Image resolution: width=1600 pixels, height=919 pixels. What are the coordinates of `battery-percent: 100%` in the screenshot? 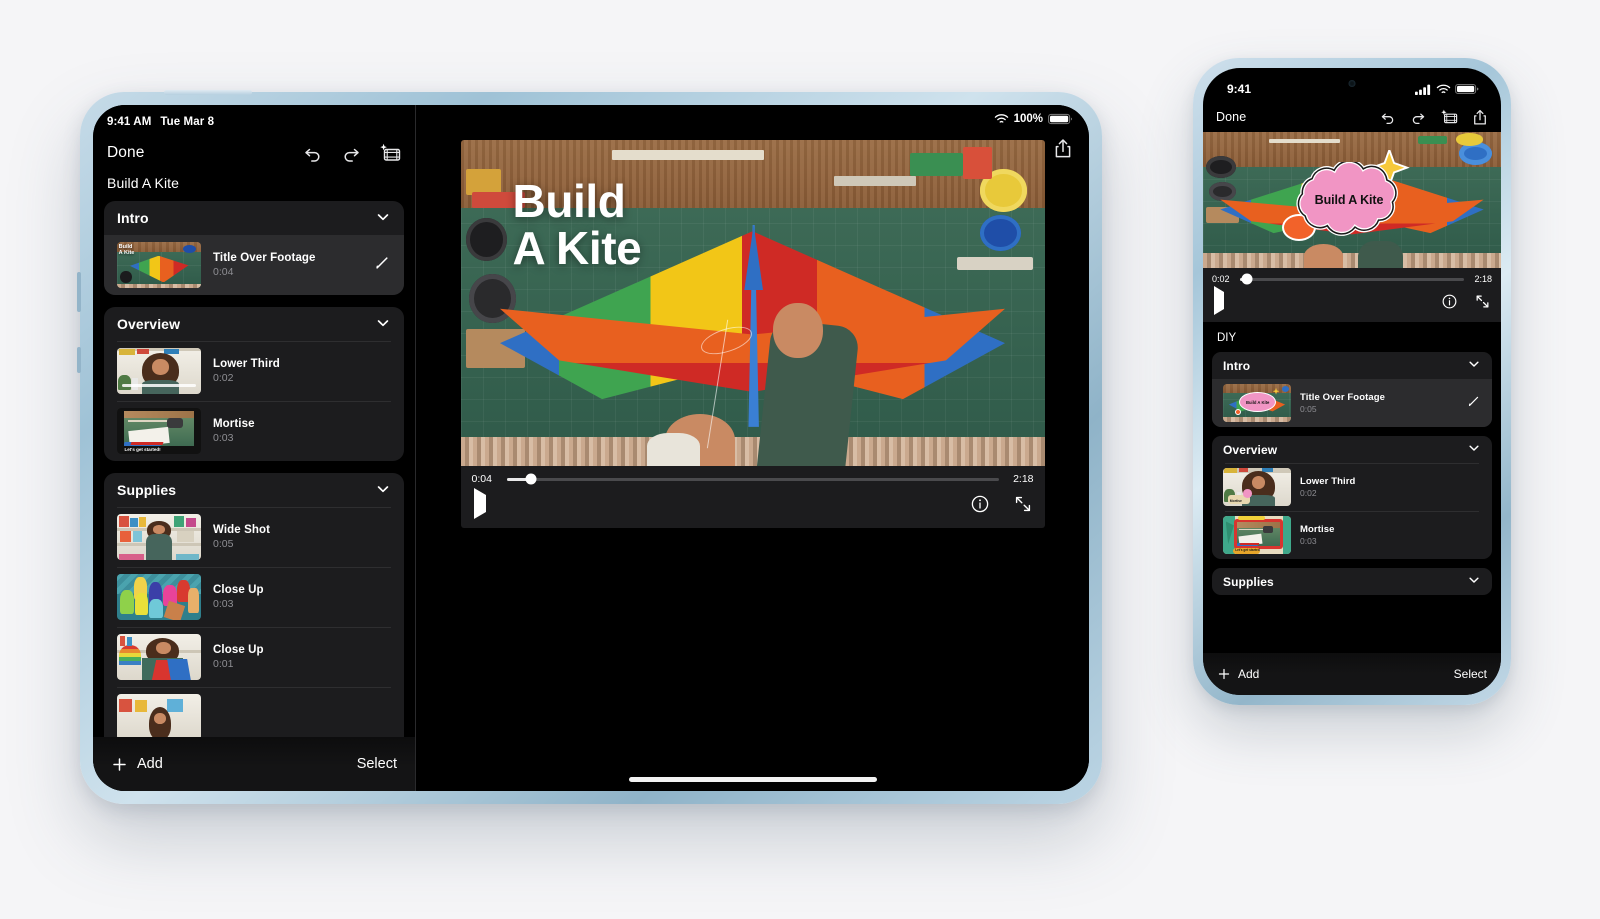 It's located at (1028, 119).